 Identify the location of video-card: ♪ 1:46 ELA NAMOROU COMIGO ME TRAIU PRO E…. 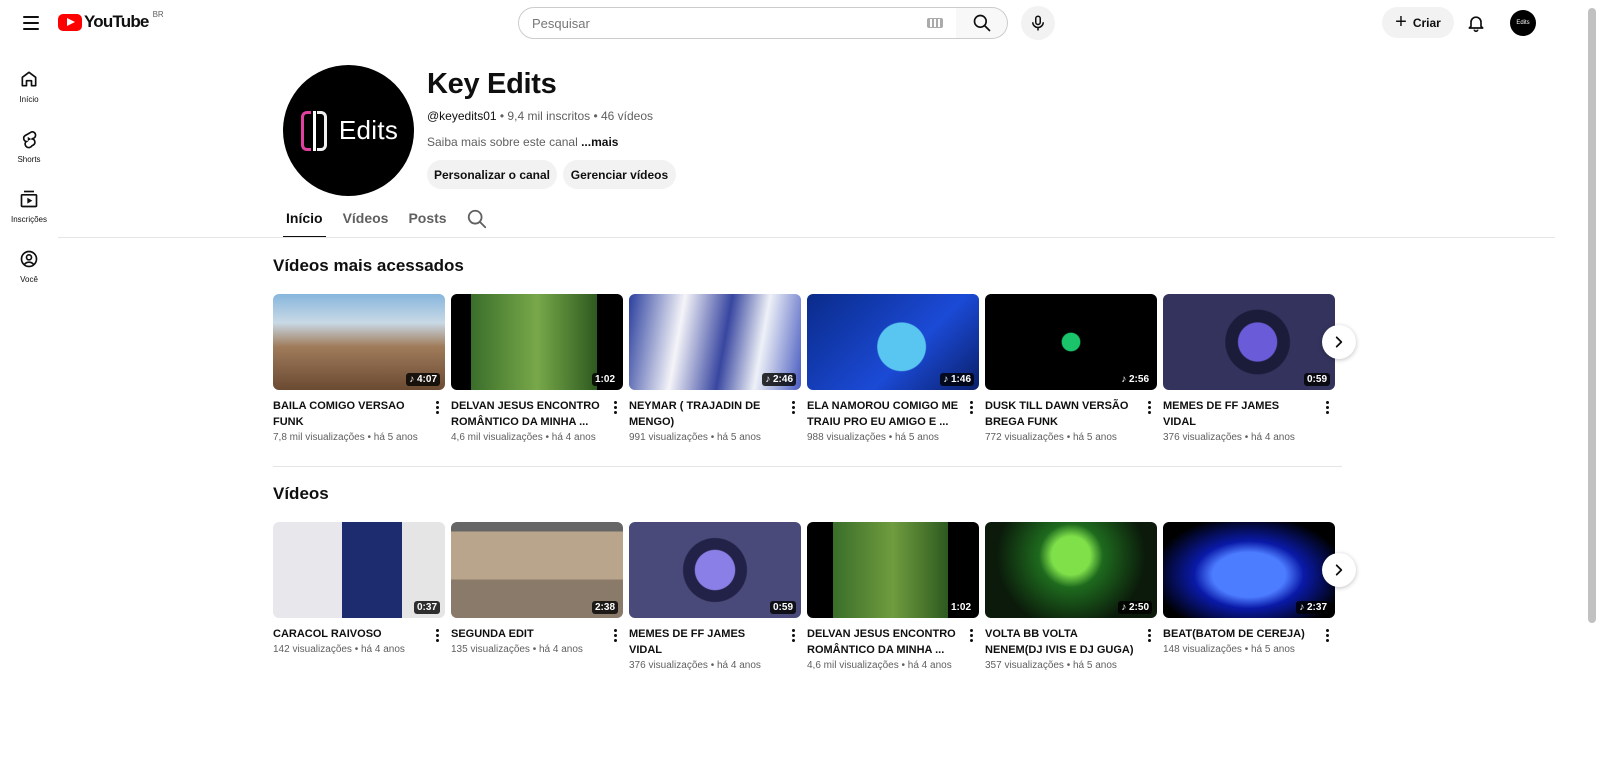
(893, 368).